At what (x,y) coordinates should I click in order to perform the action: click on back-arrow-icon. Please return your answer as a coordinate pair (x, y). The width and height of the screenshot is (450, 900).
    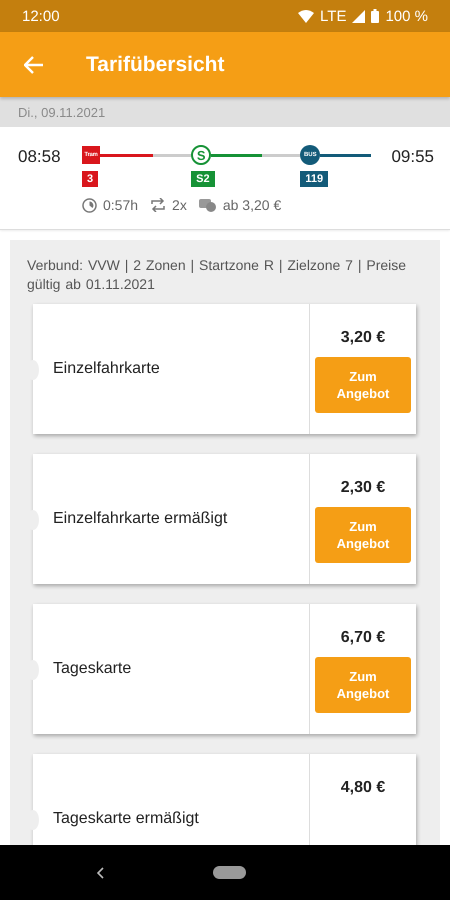
    Looking at the image, I should click on (34, 65).